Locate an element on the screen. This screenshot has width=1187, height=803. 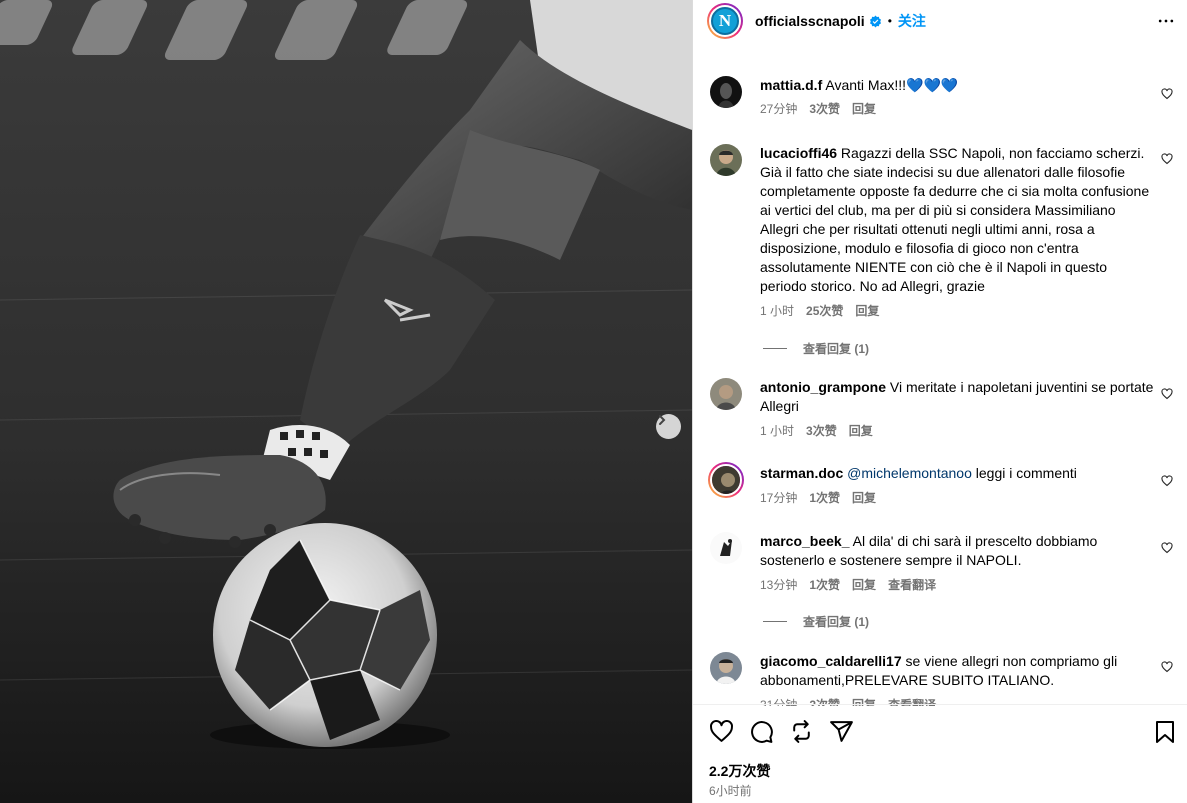
comment-username: giacomo_caldarelli17 is located at coordinates (831, 661).